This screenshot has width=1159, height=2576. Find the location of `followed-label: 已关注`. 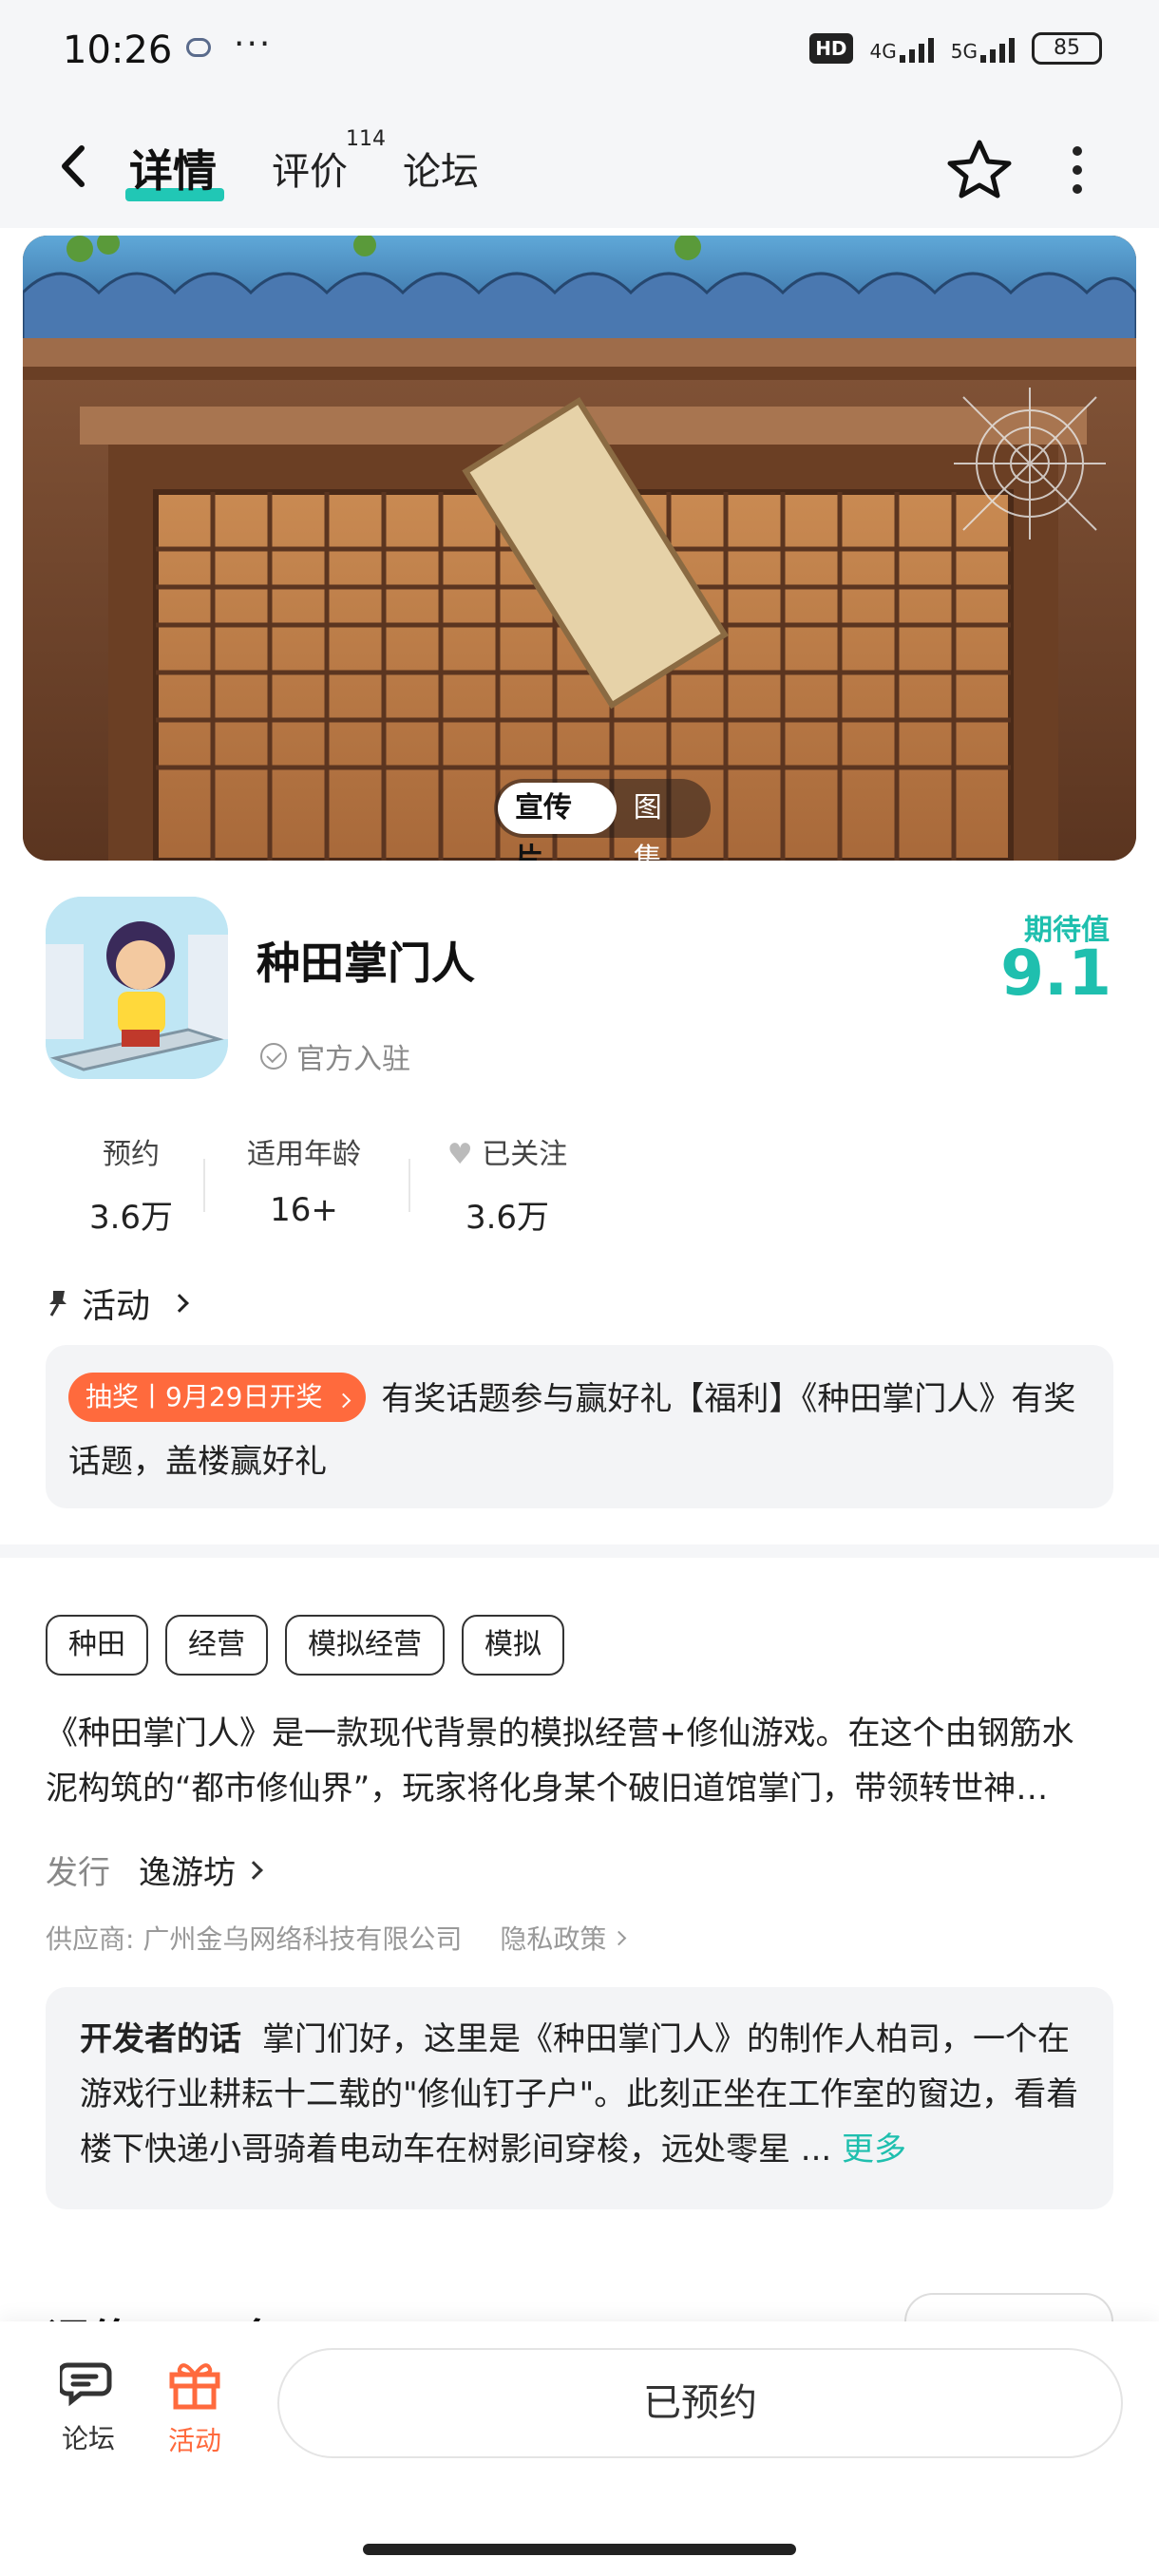

followed-label: 已关注 is located at coordinates (525, 1154).